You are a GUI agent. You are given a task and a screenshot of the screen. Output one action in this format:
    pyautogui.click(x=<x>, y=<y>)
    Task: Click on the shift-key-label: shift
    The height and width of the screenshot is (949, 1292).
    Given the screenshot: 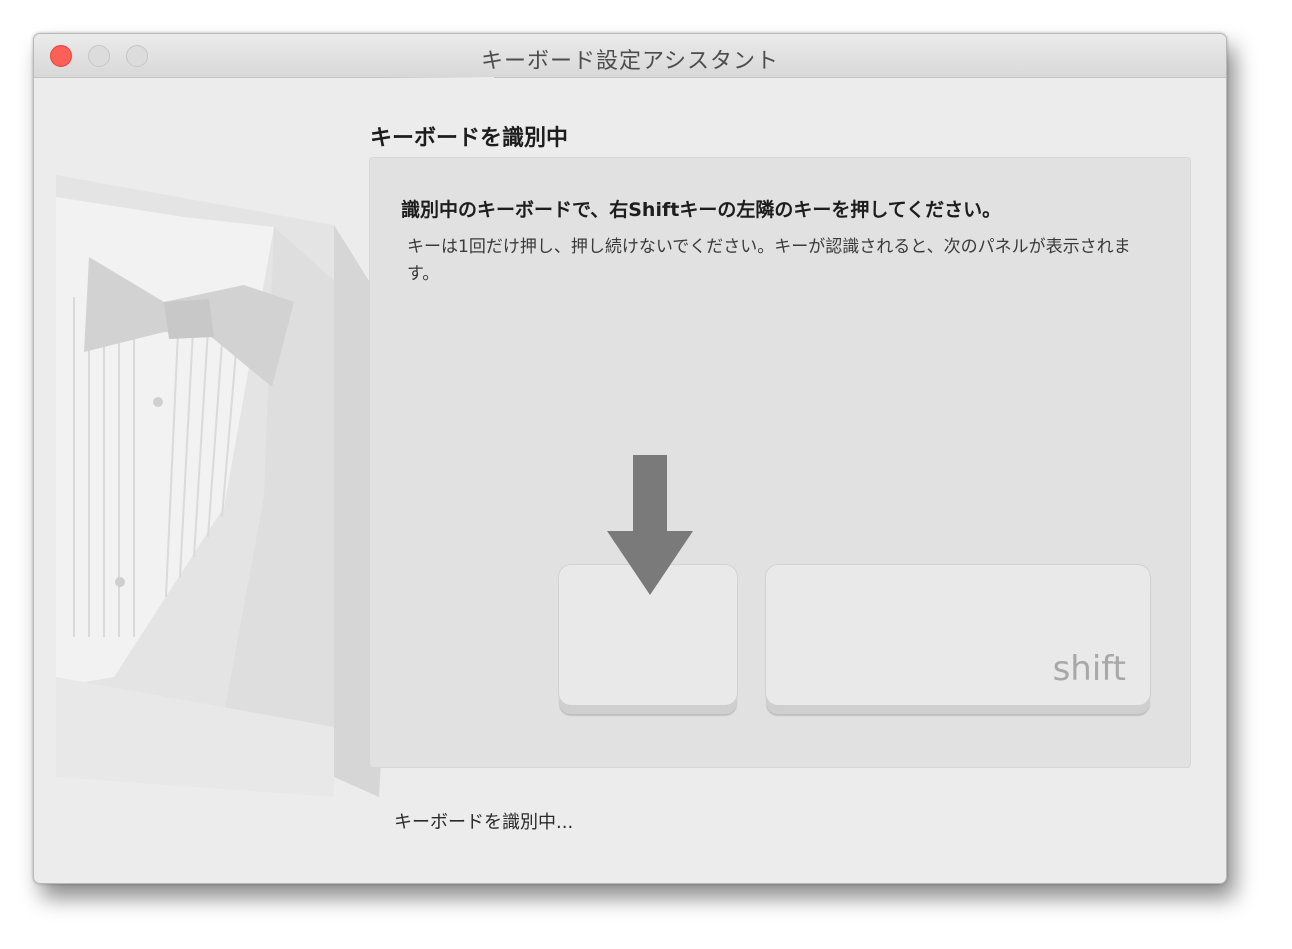 What is the action you would take?
    pyautogui.click(x=1089, y=669)
    